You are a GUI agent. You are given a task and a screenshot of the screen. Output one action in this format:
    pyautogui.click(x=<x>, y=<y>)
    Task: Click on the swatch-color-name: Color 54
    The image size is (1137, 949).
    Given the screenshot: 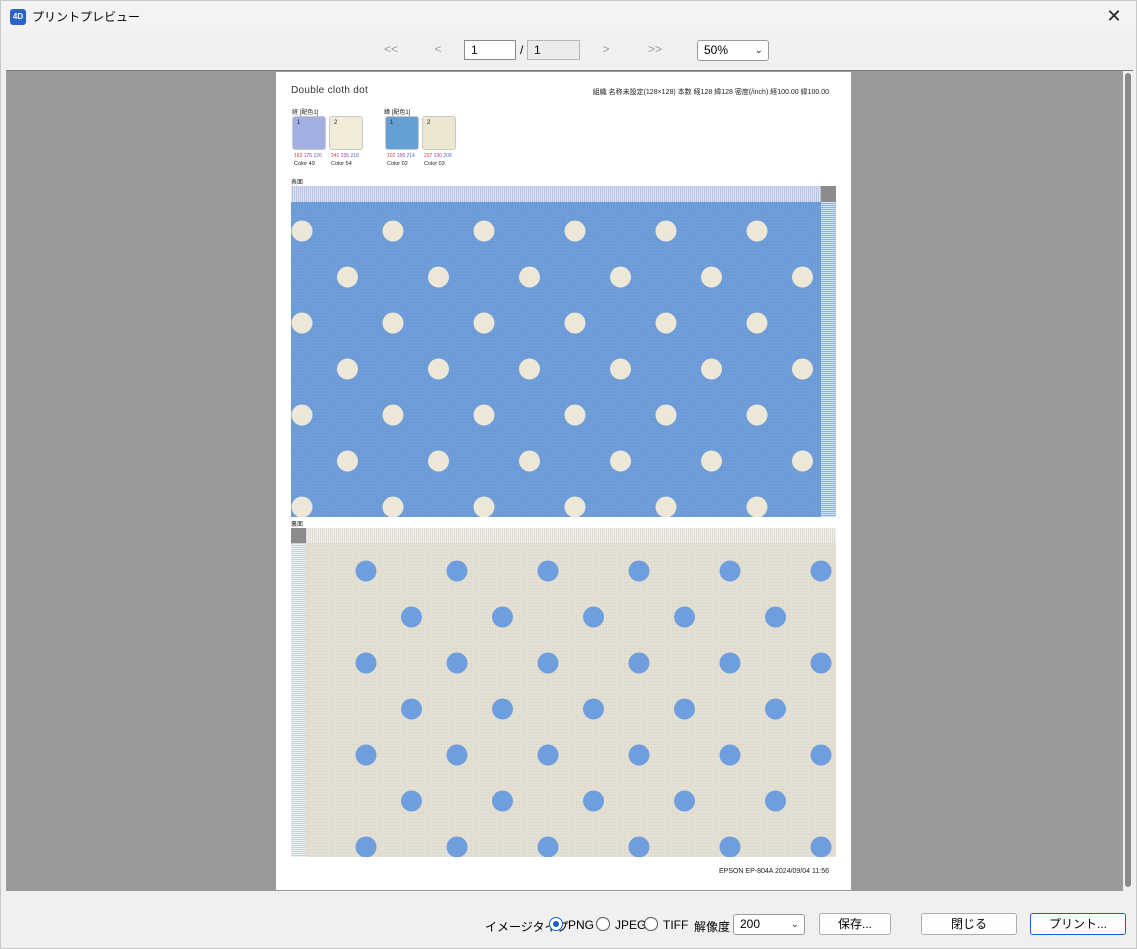 What is the action you would take?
    pyautogui.click(x=341, y=164)
    